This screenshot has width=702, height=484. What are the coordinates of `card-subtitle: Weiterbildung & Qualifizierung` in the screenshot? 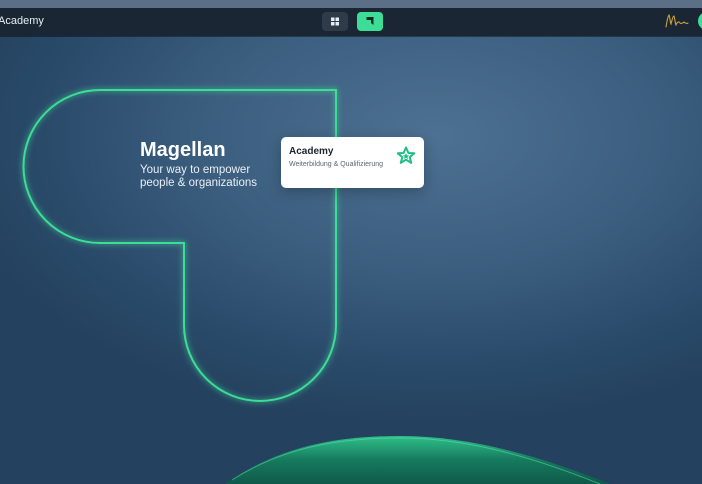 It's located at (336, 164).